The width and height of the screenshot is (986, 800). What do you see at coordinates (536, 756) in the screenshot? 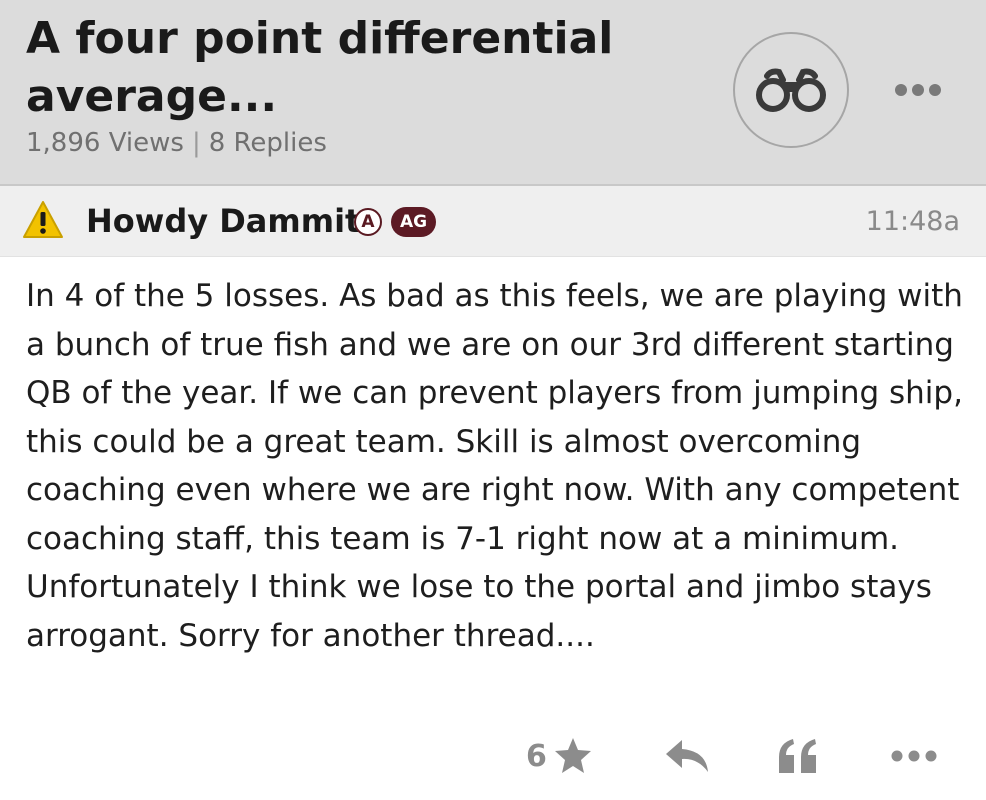
I see `star-count: 6` at bounding box center [536, 756].